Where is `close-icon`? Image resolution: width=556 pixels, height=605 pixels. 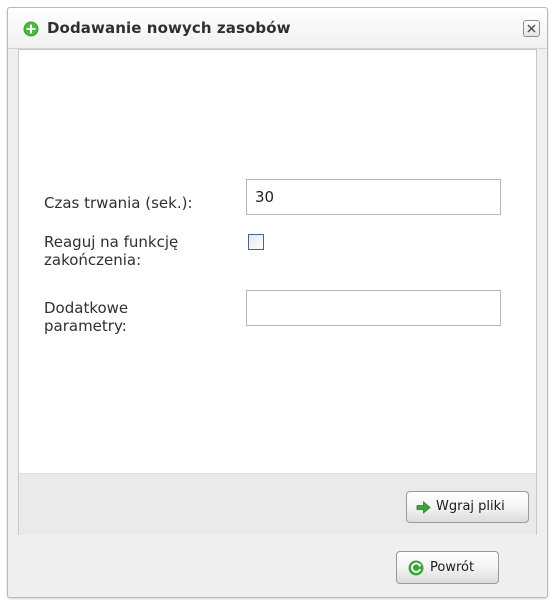 close-icon is located at coordinates (531, 28).